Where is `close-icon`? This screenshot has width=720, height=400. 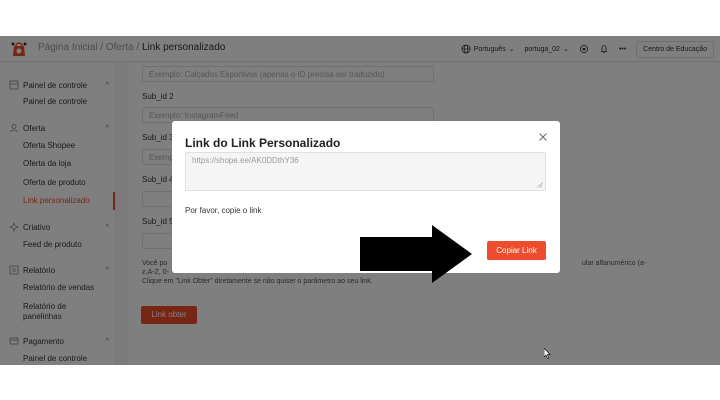
close-icon is located at coordinates (543, 137).